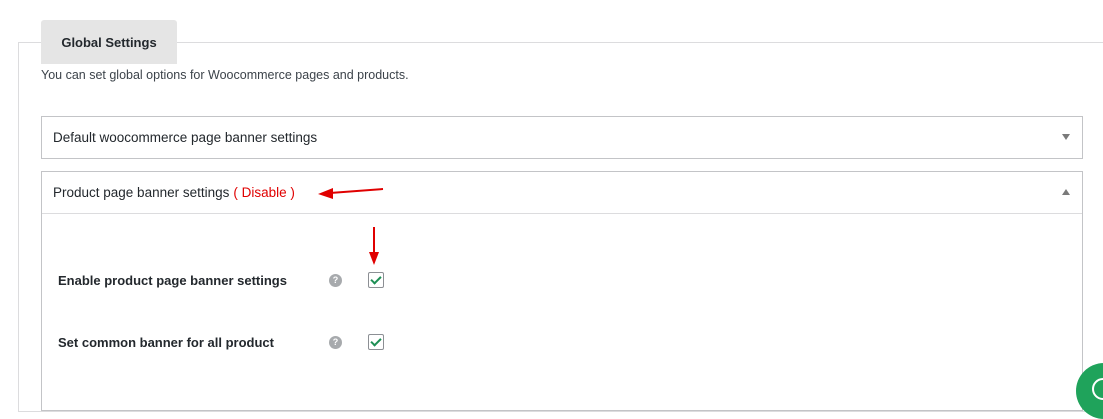 Image resolution: width=1103 pixels, height=419 pixels. I want to click on tab-global-settings: Global Settings, so click(109, 42).